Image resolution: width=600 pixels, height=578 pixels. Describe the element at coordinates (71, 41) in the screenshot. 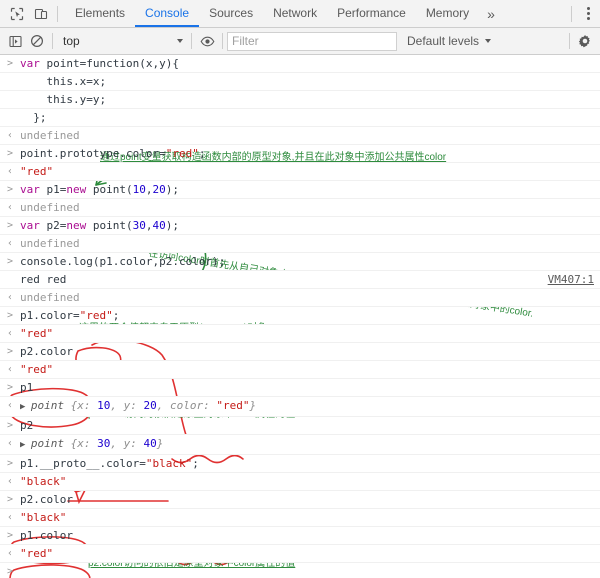

I see `execution-context-label: top` at that location.